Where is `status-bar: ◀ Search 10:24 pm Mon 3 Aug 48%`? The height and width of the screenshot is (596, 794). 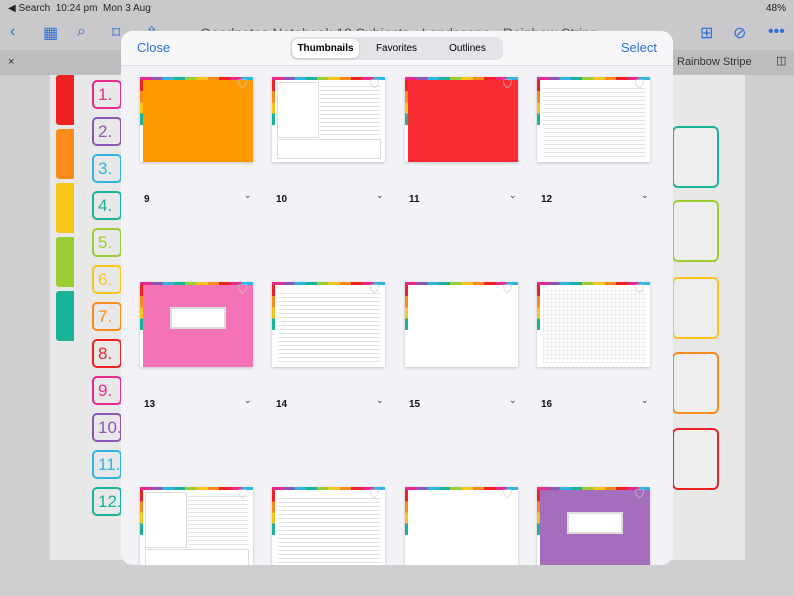 status-bar: ◀ Search 10:24 pm Mon 3 Aug 48% is located at coordinates (397, 8).